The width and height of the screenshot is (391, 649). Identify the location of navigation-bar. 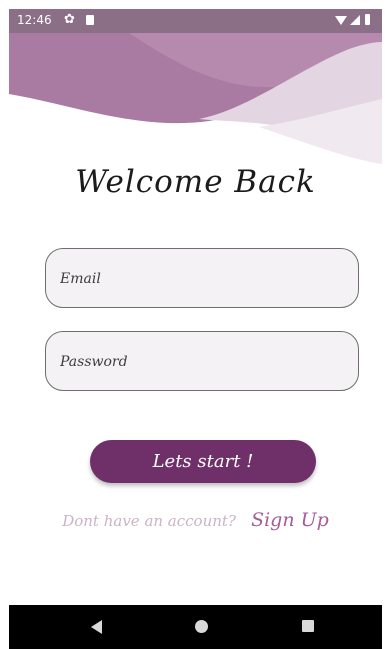
(195, 627).